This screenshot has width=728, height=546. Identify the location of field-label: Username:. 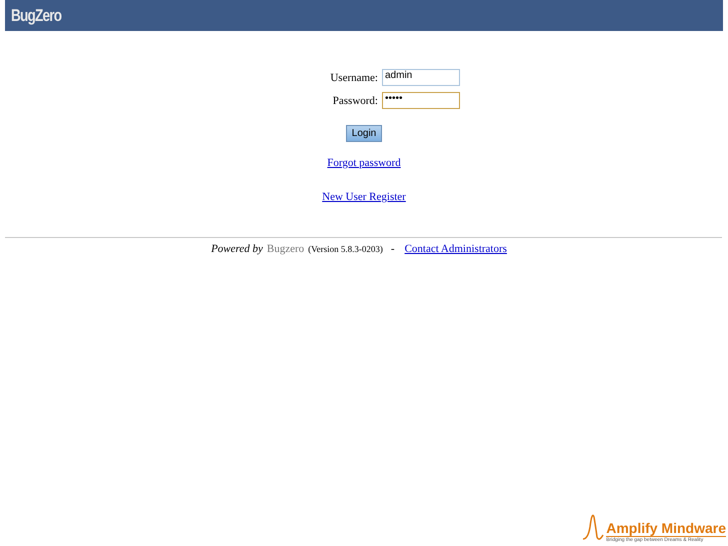
(353, 78).